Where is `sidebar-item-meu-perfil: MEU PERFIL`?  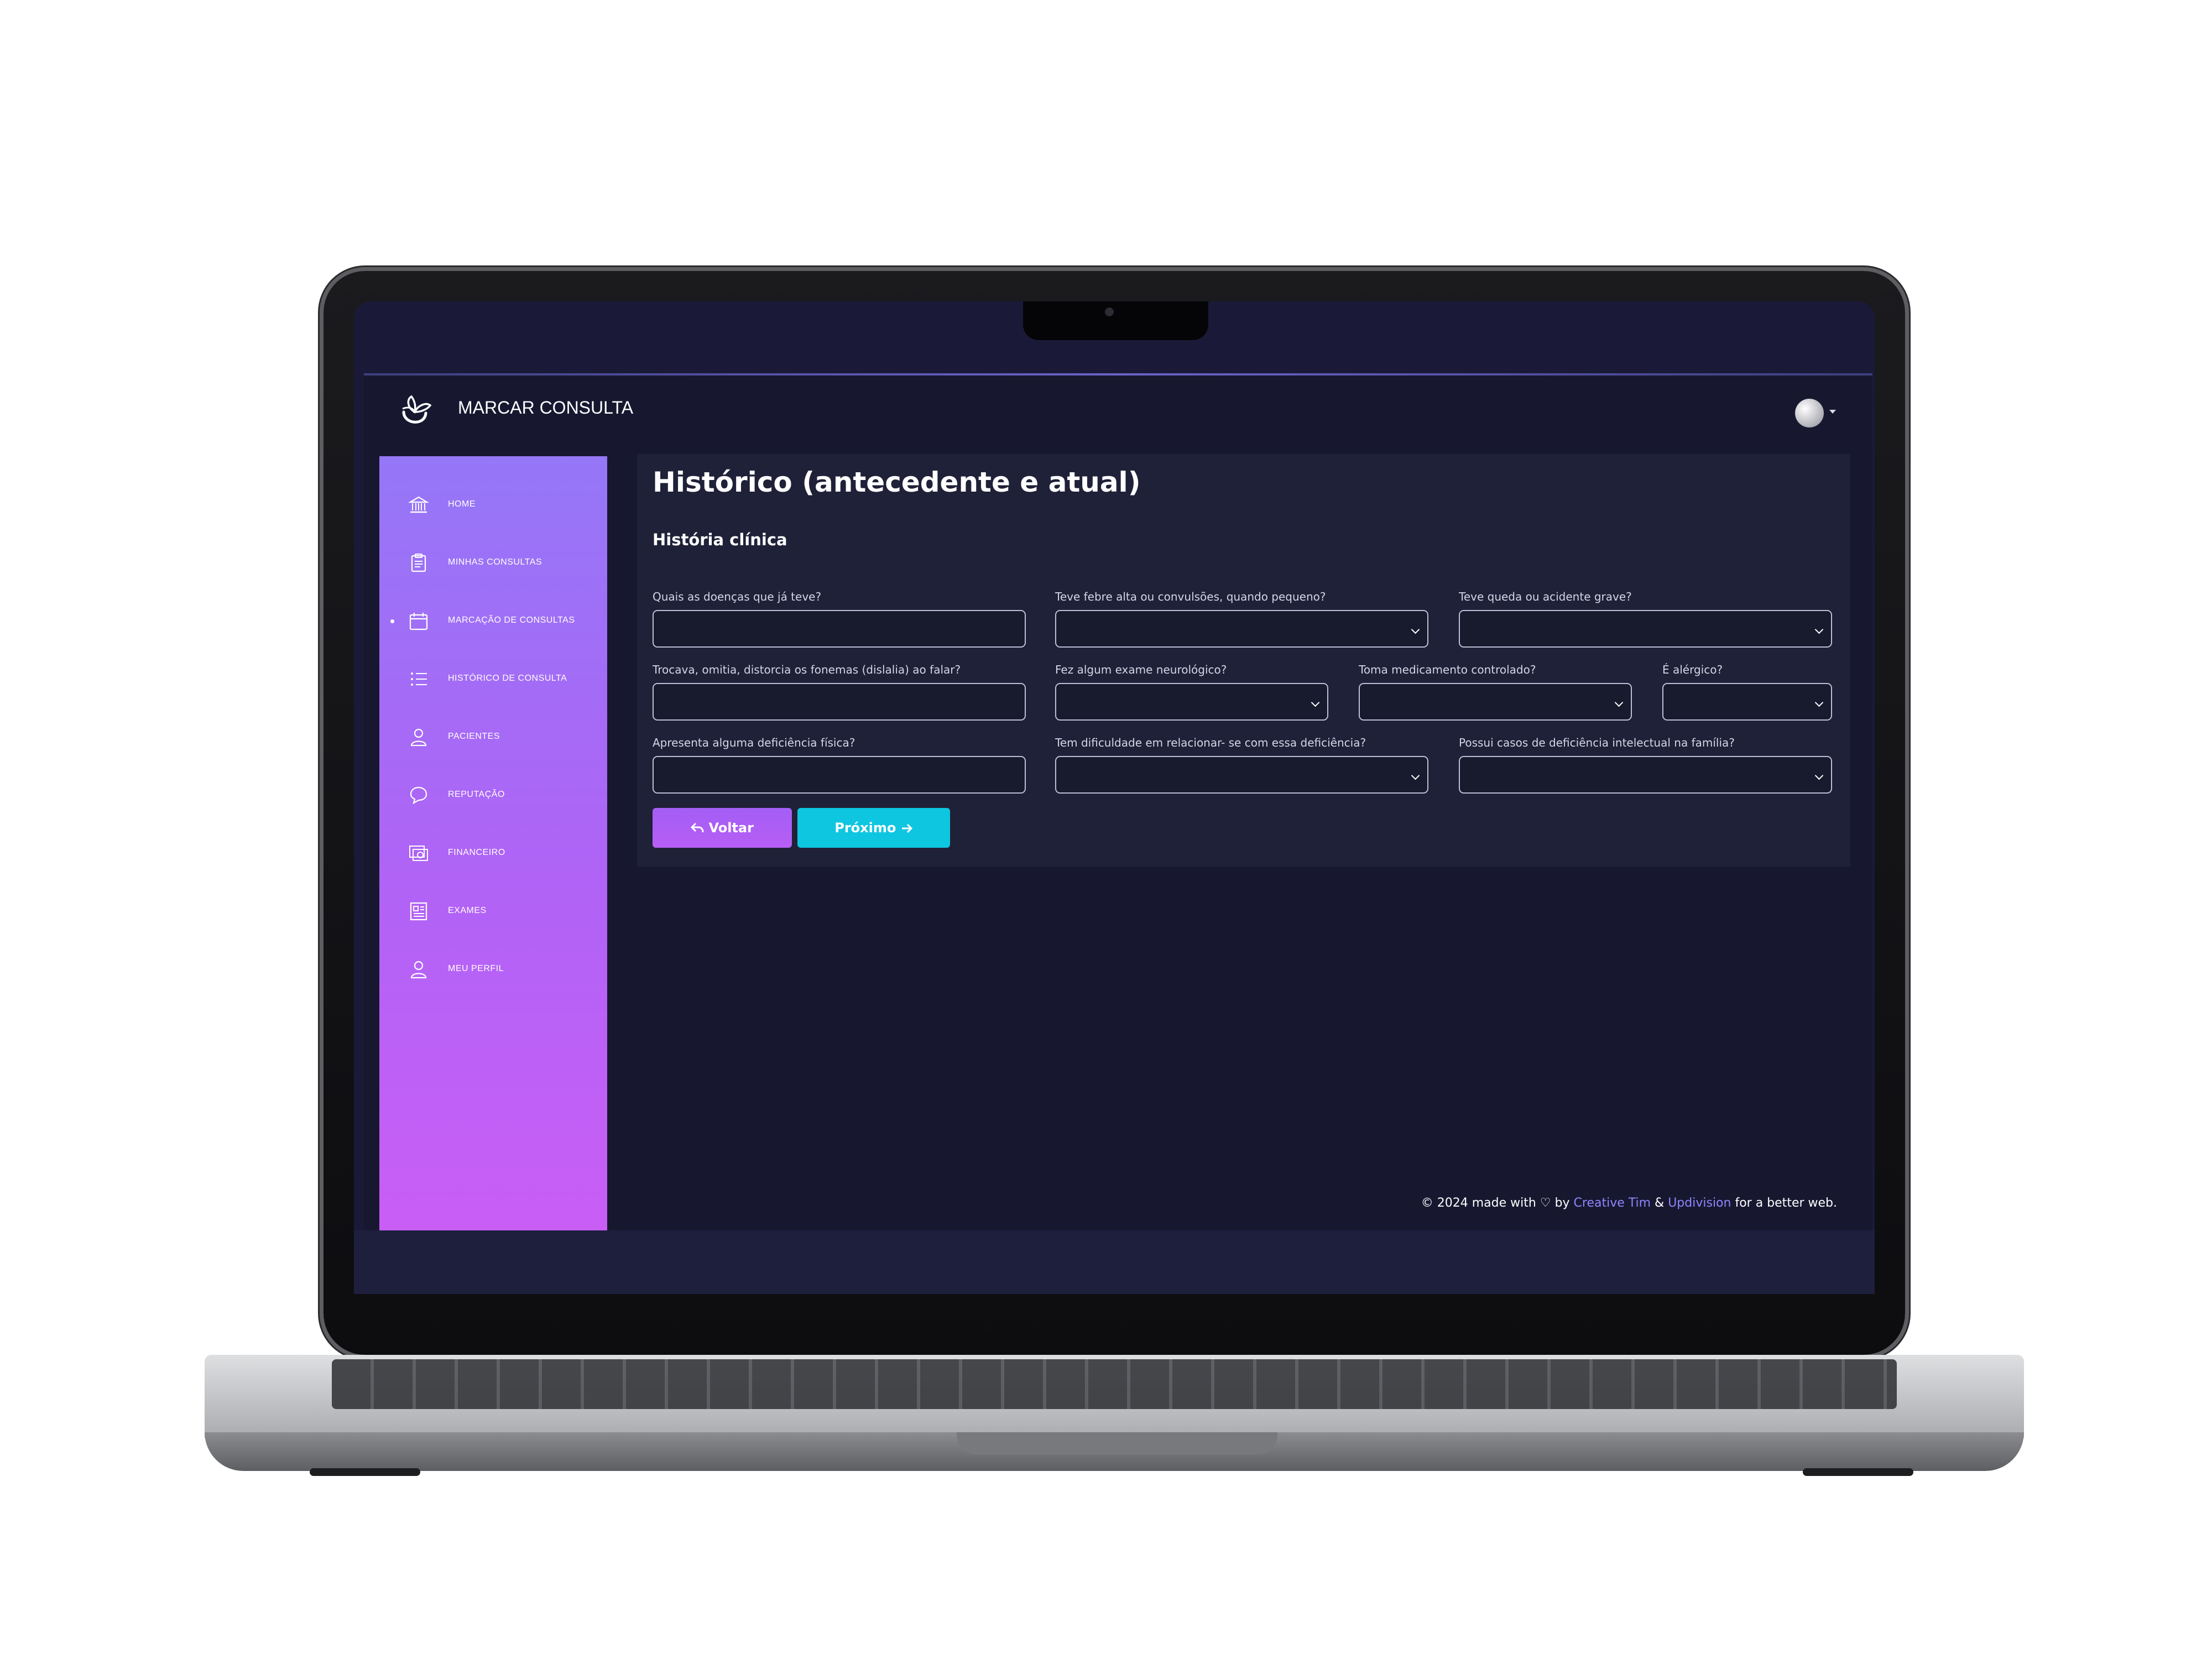 sidebar-item-meu-perfil: MEU PERFIL is located at coordinates (493, 969).